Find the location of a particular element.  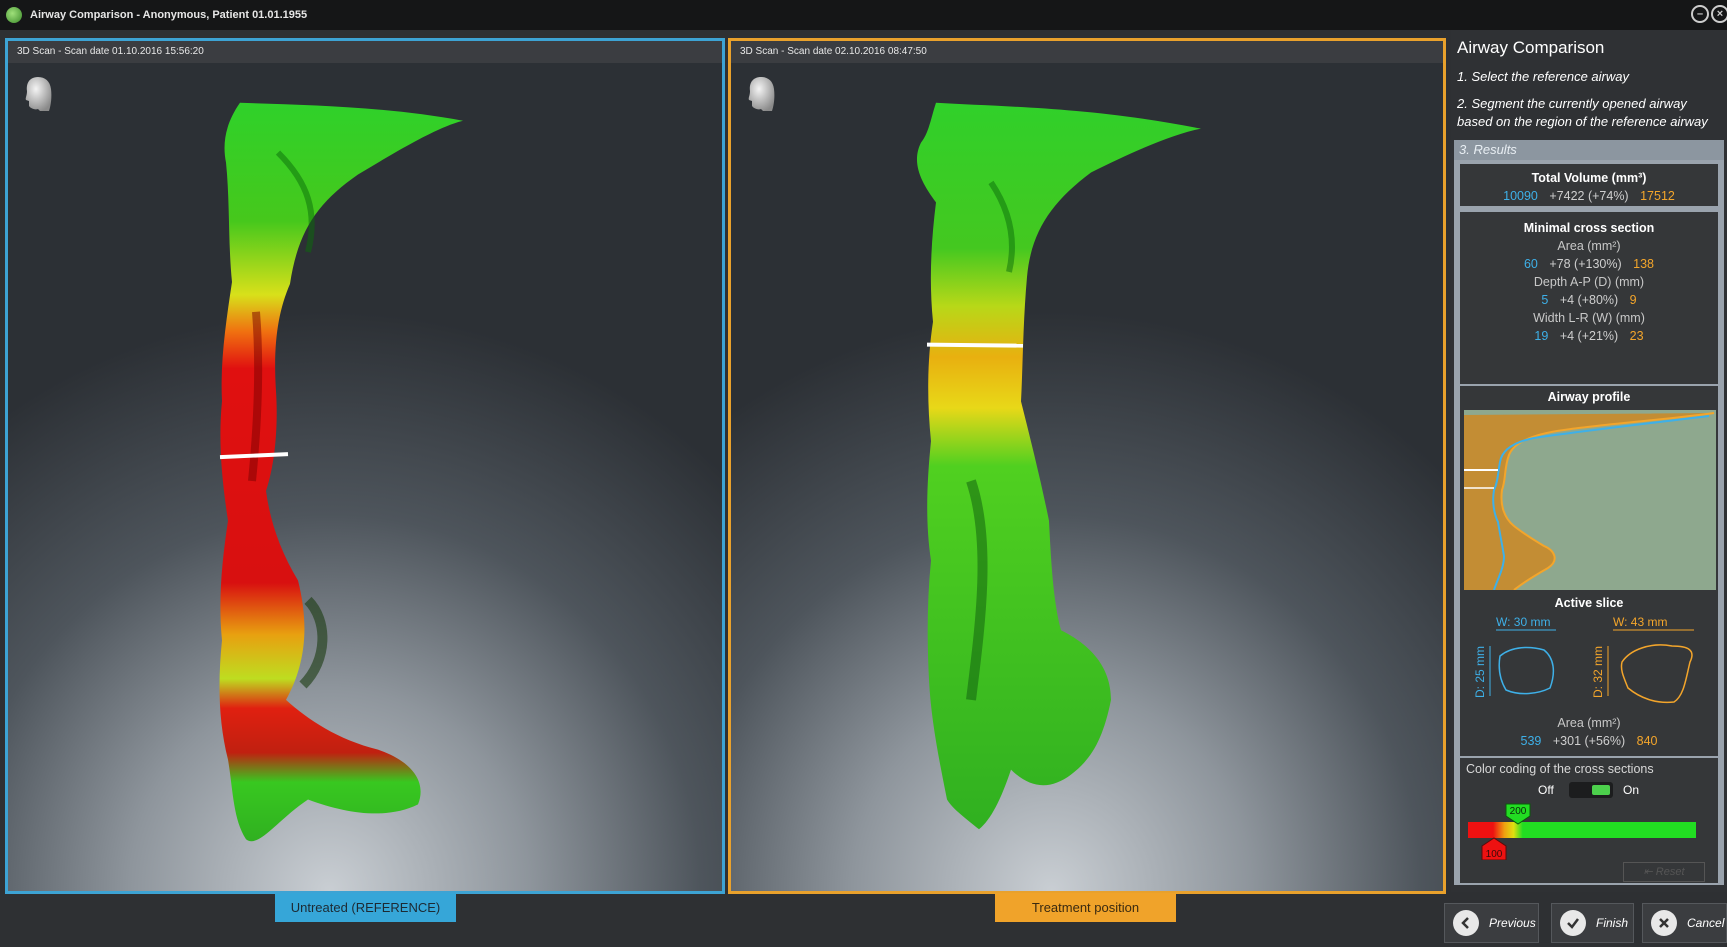

minimize-icon: – is located at coordinates (1700, 14).